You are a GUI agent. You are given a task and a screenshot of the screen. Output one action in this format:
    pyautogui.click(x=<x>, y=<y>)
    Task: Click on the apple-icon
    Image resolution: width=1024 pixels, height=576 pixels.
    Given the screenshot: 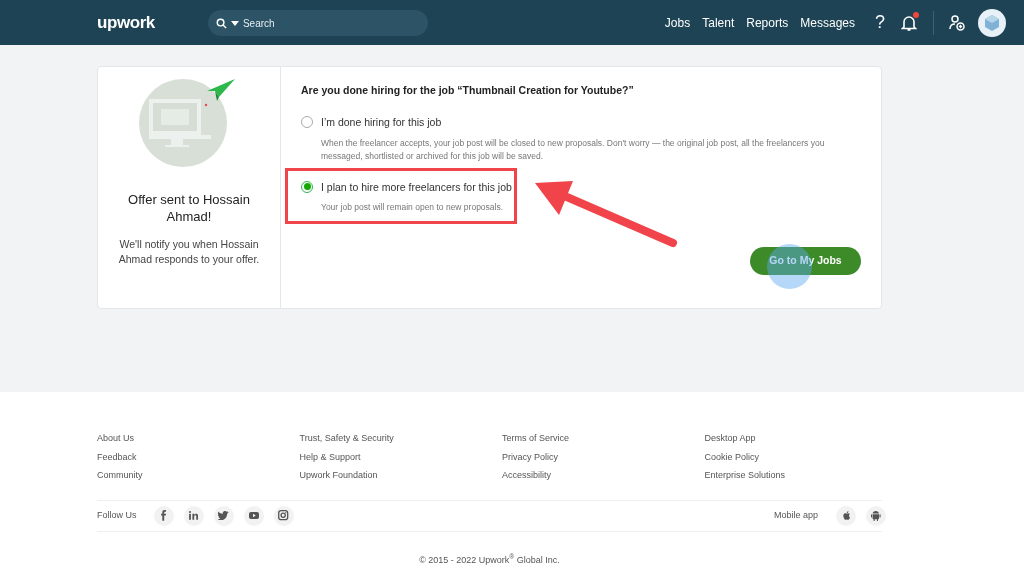 What is the action you would take?
    pyautogui.click(x=846, y=515)
    